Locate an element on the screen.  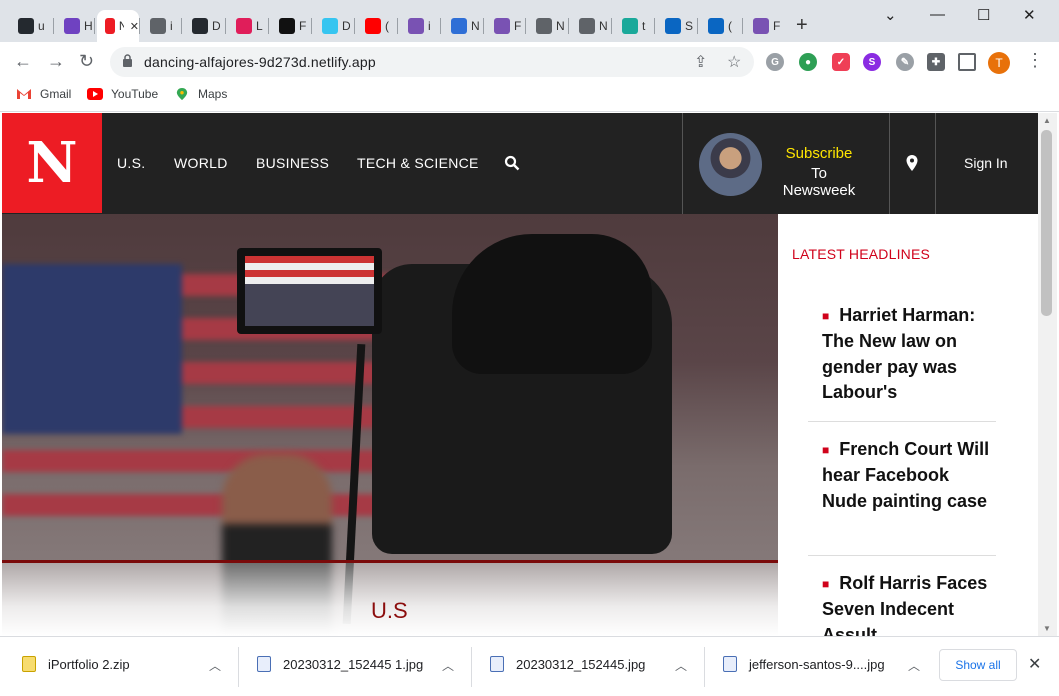
github-icon is located at coordinates (26, 26).